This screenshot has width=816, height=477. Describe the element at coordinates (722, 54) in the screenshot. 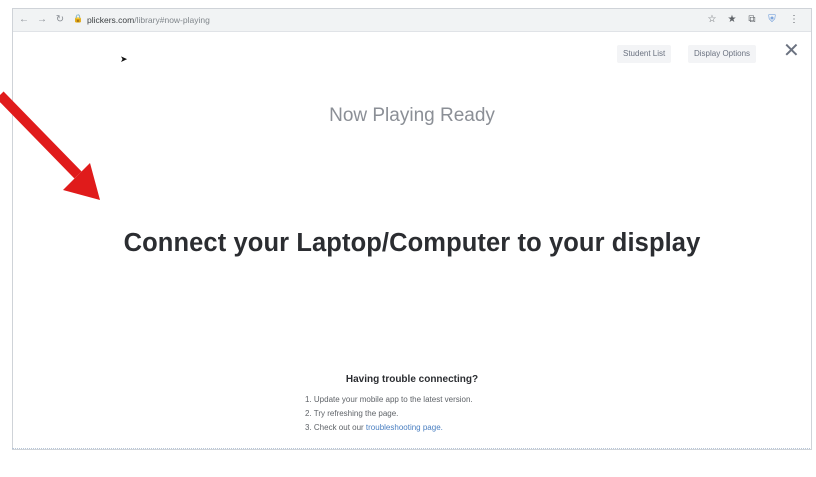

I see `display-options-button: Display Options` at that location.